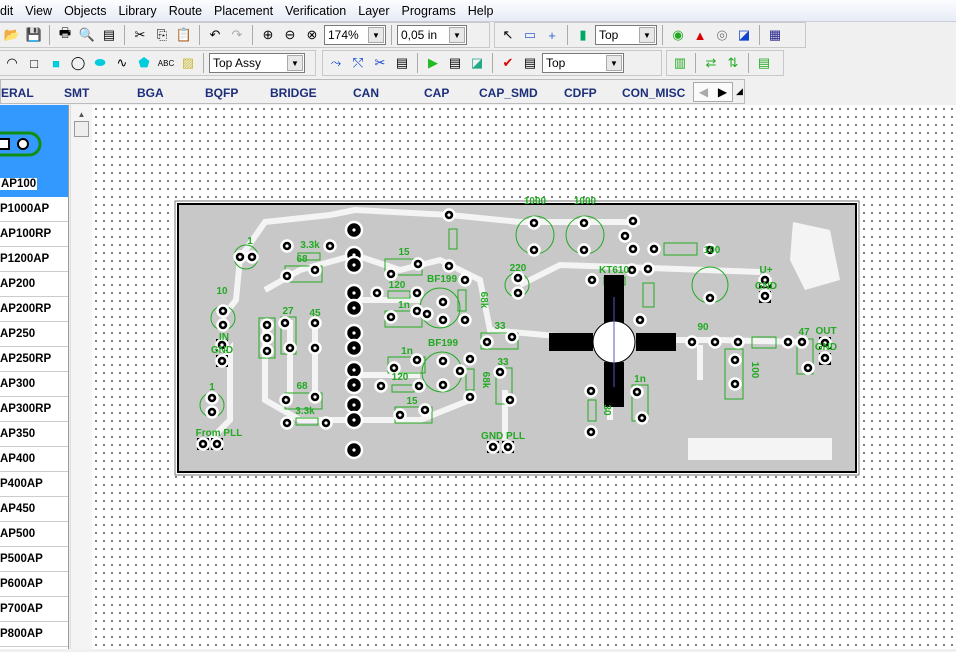  Describe the element at coordinates (552, 35) in the screenshot. I see `crosshair-icon: +` at that location.